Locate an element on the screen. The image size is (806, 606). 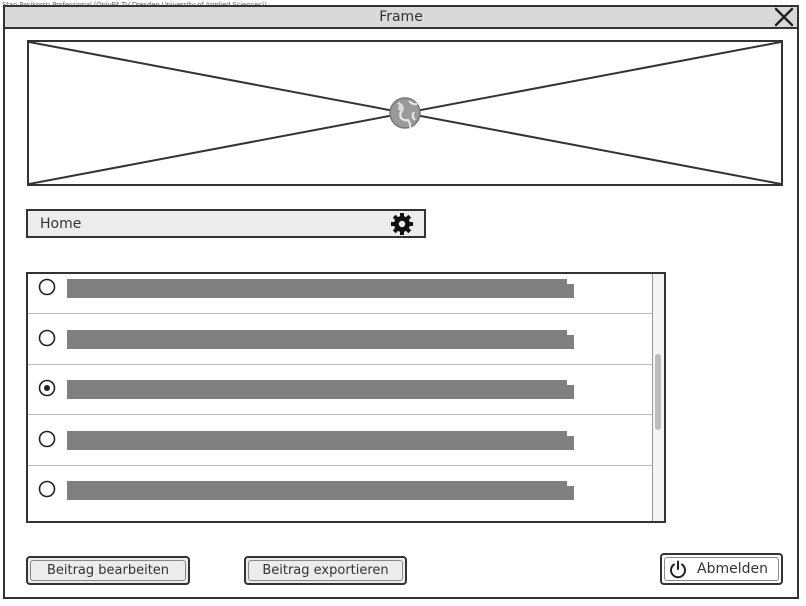
export-post-button: Beitrag exportieren is located at coordinates (325, 570).